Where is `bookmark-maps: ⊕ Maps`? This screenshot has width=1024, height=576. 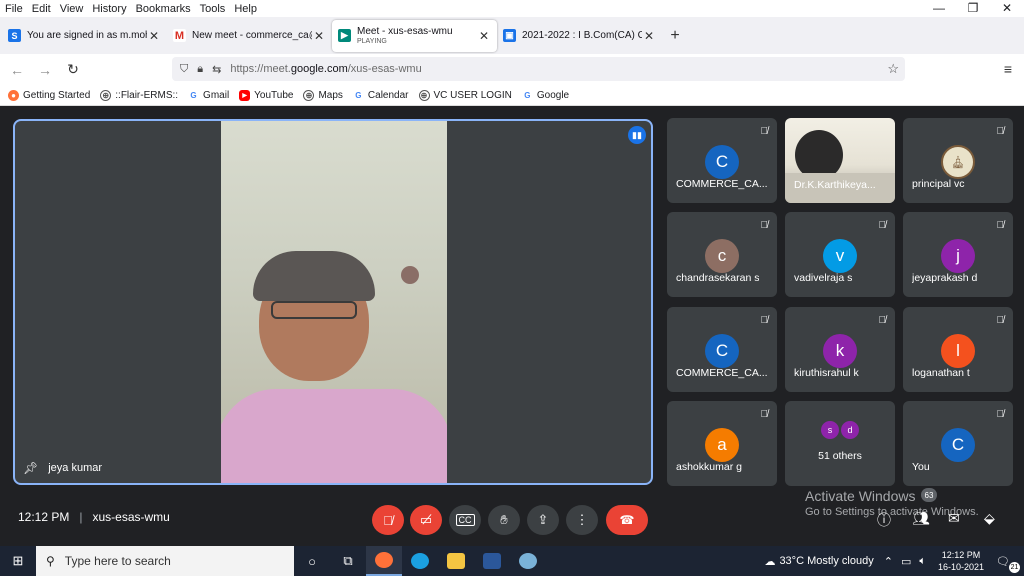 bookmark-maps: ⊕ Maps is located at coordinates (323, 95).